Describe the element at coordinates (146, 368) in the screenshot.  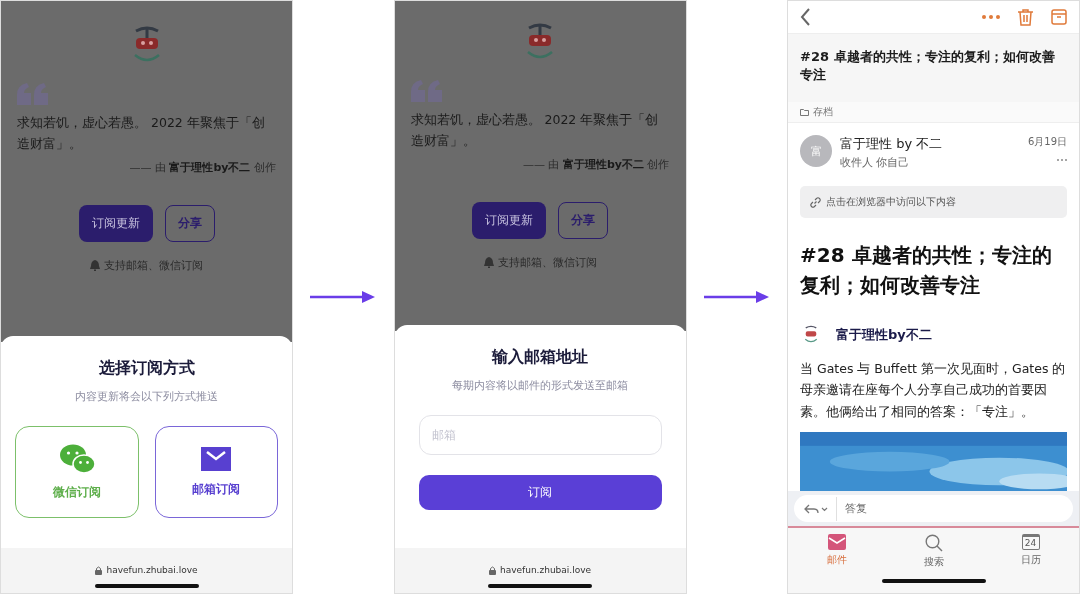
I see `sheet-title: 选择订阅方式` at that location.